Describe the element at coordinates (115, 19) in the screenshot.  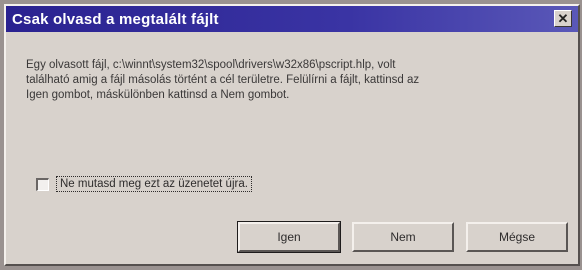
I see `dialog-title: Csak olvasd a megtalált fájlt` at that location.